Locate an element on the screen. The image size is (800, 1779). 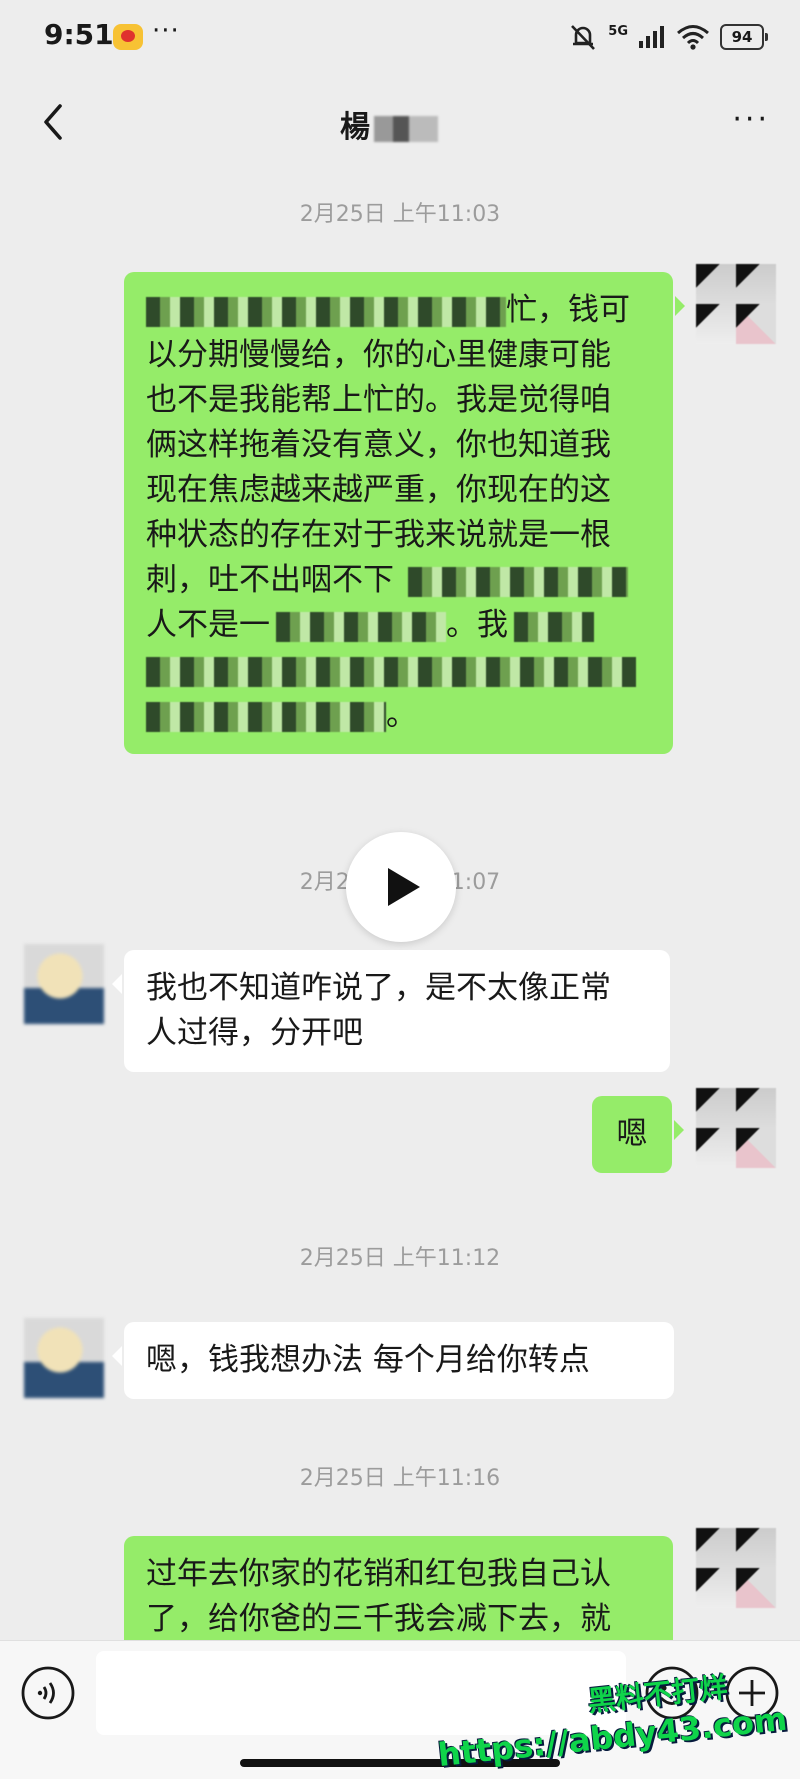
signal-icon is located at coordinates (651, 37).